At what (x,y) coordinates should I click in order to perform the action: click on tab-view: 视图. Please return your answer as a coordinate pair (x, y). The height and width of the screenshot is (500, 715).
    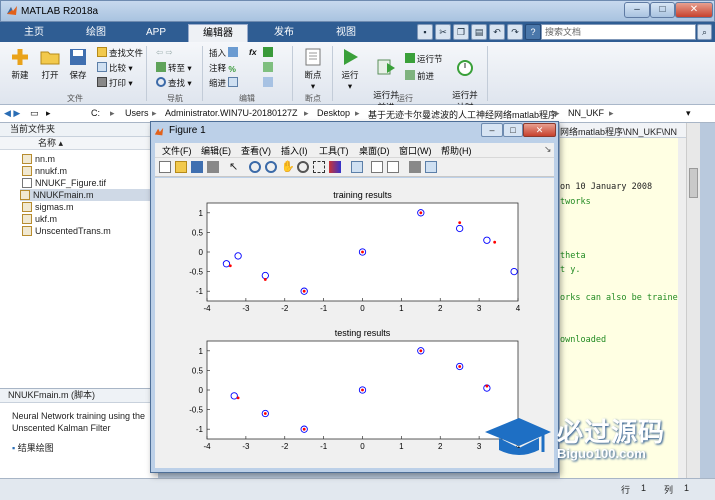
    Looking at the image, I should click on (346, 33).